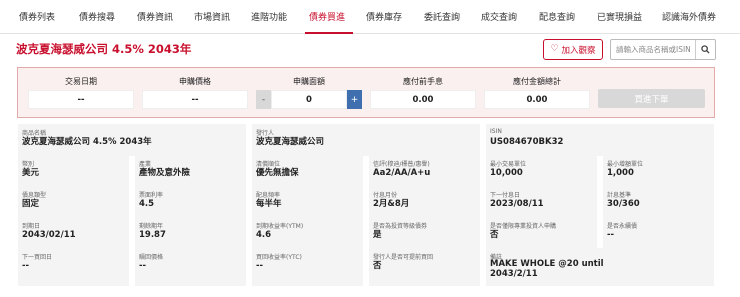 This screenshot has height=297, width=740. What do you see at coordinates (622, 226) in the screenshot?
I see `perpetual-label: 是否永續債` at bounding box center [622, 226].